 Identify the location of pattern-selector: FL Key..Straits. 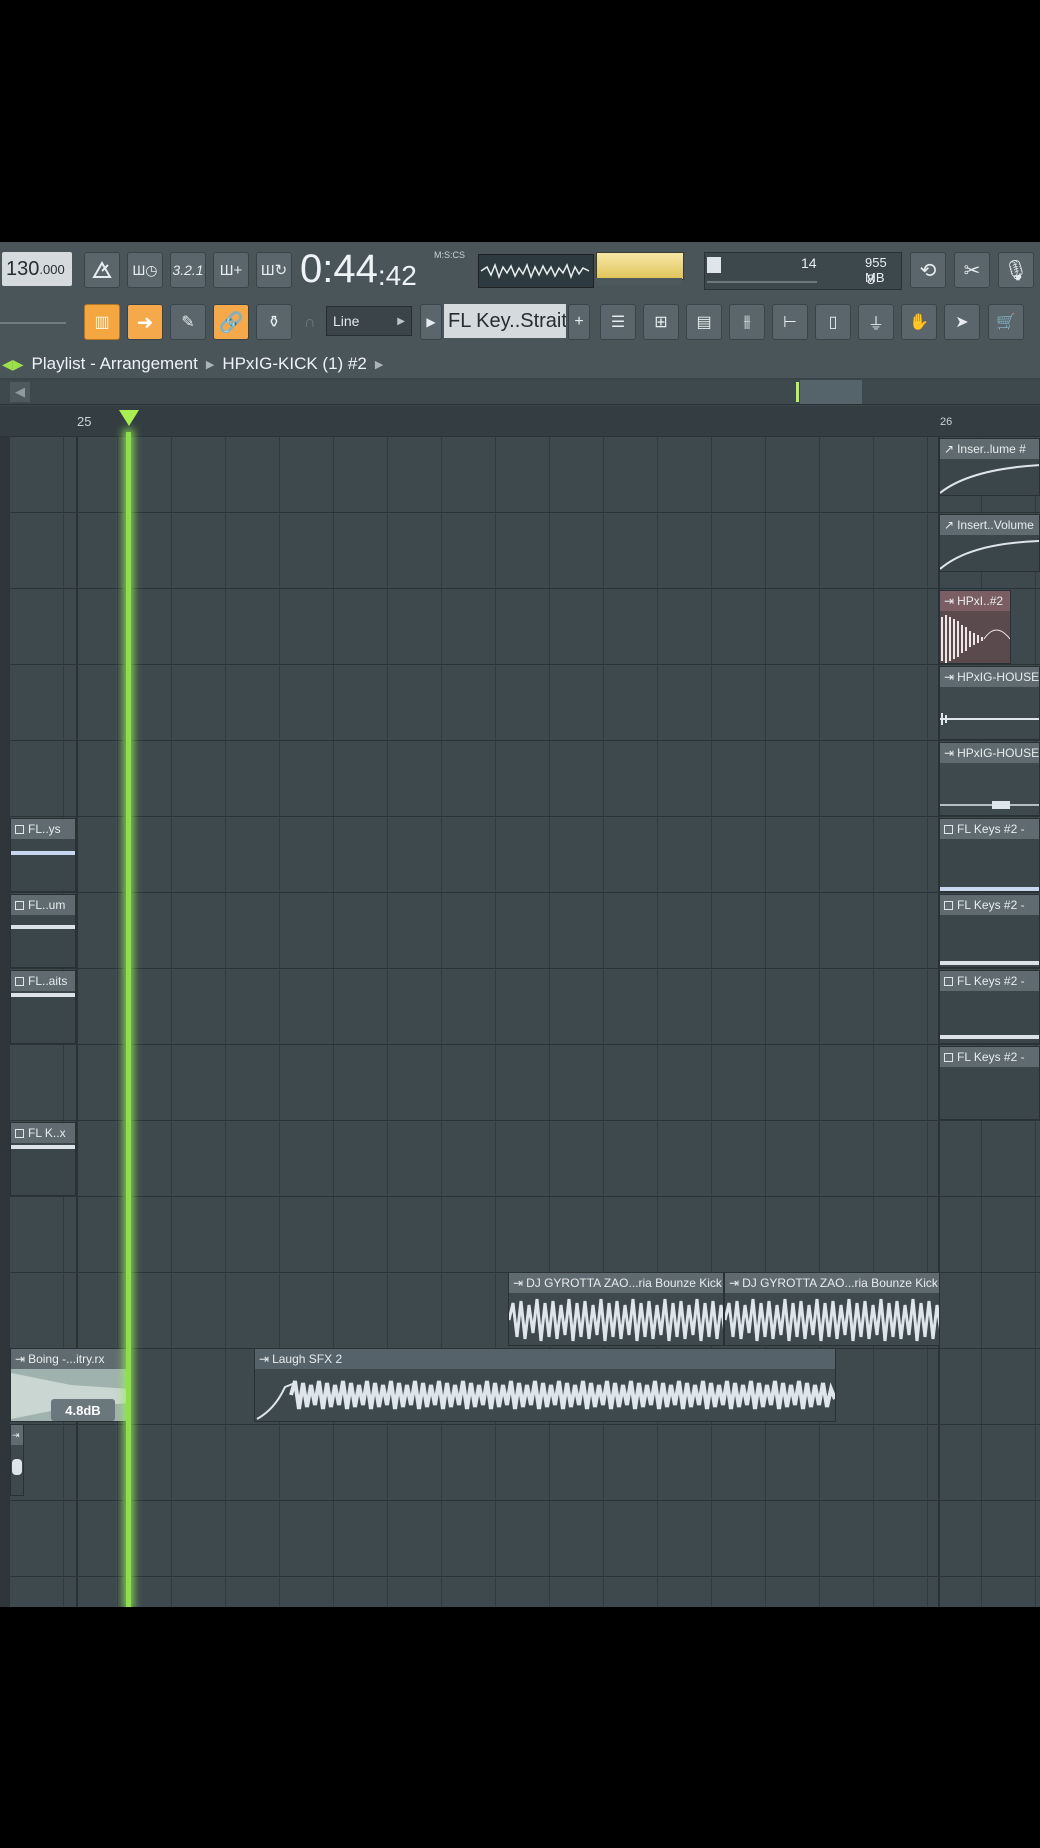
(505, 321).